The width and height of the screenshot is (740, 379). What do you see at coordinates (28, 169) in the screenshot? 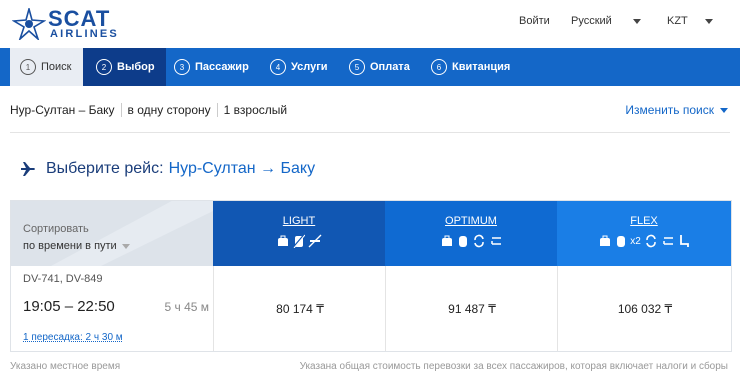
I see `plane-icon` at bounding box center [28, 169].